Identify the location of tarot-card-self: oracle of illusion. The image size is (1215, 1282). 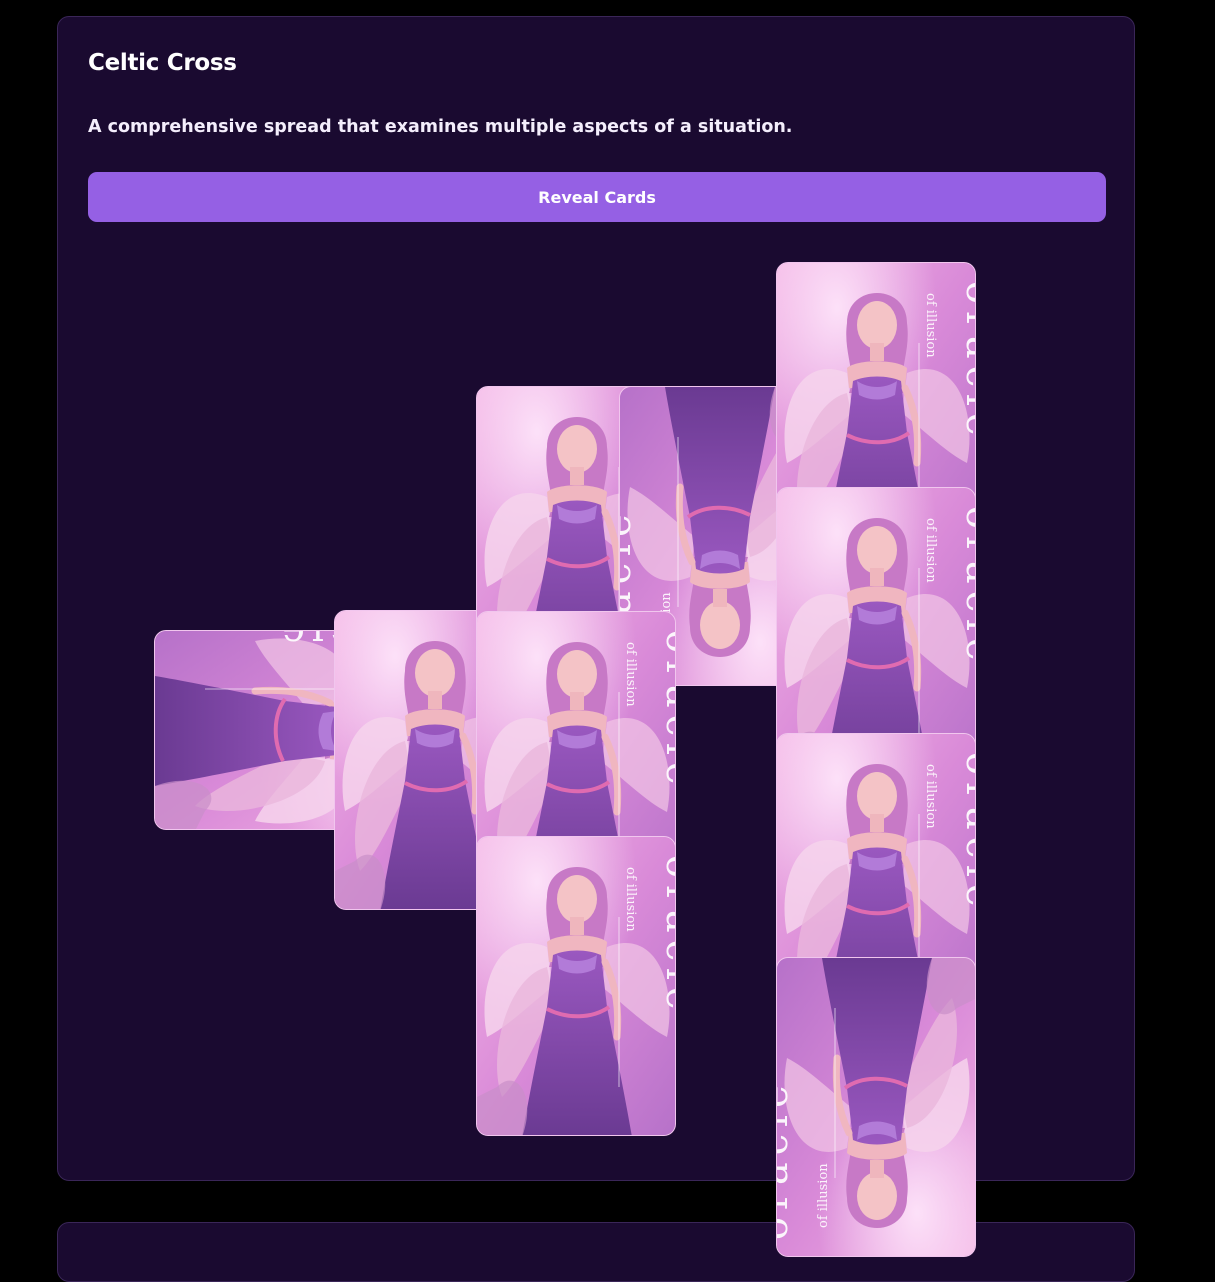
(876, 1107).